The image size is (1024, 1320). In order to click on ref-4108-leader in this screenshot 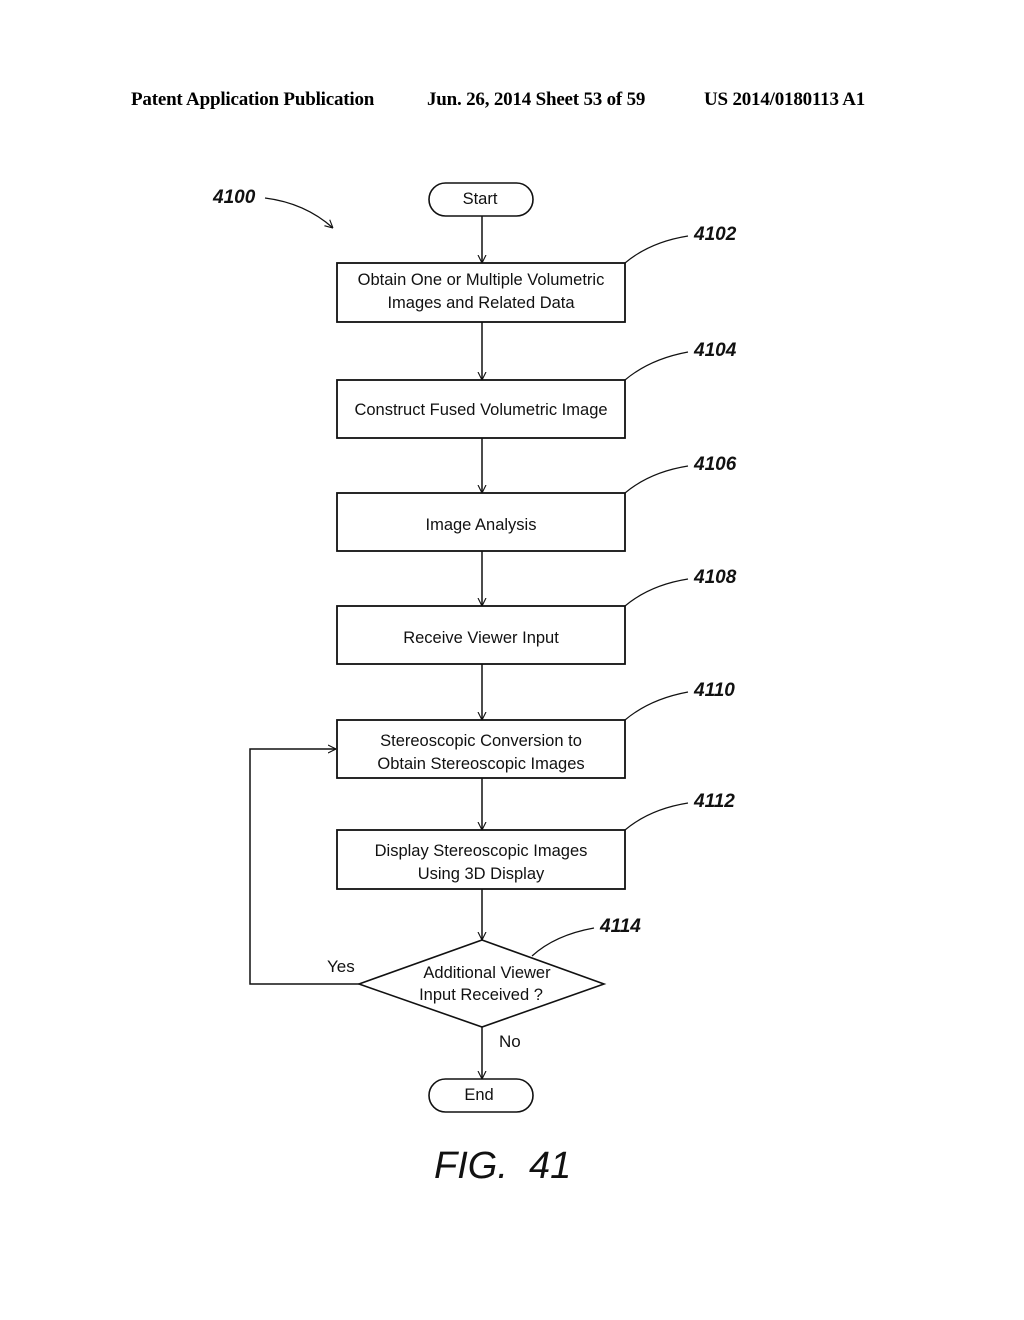, I will do `click(656, 592)`.